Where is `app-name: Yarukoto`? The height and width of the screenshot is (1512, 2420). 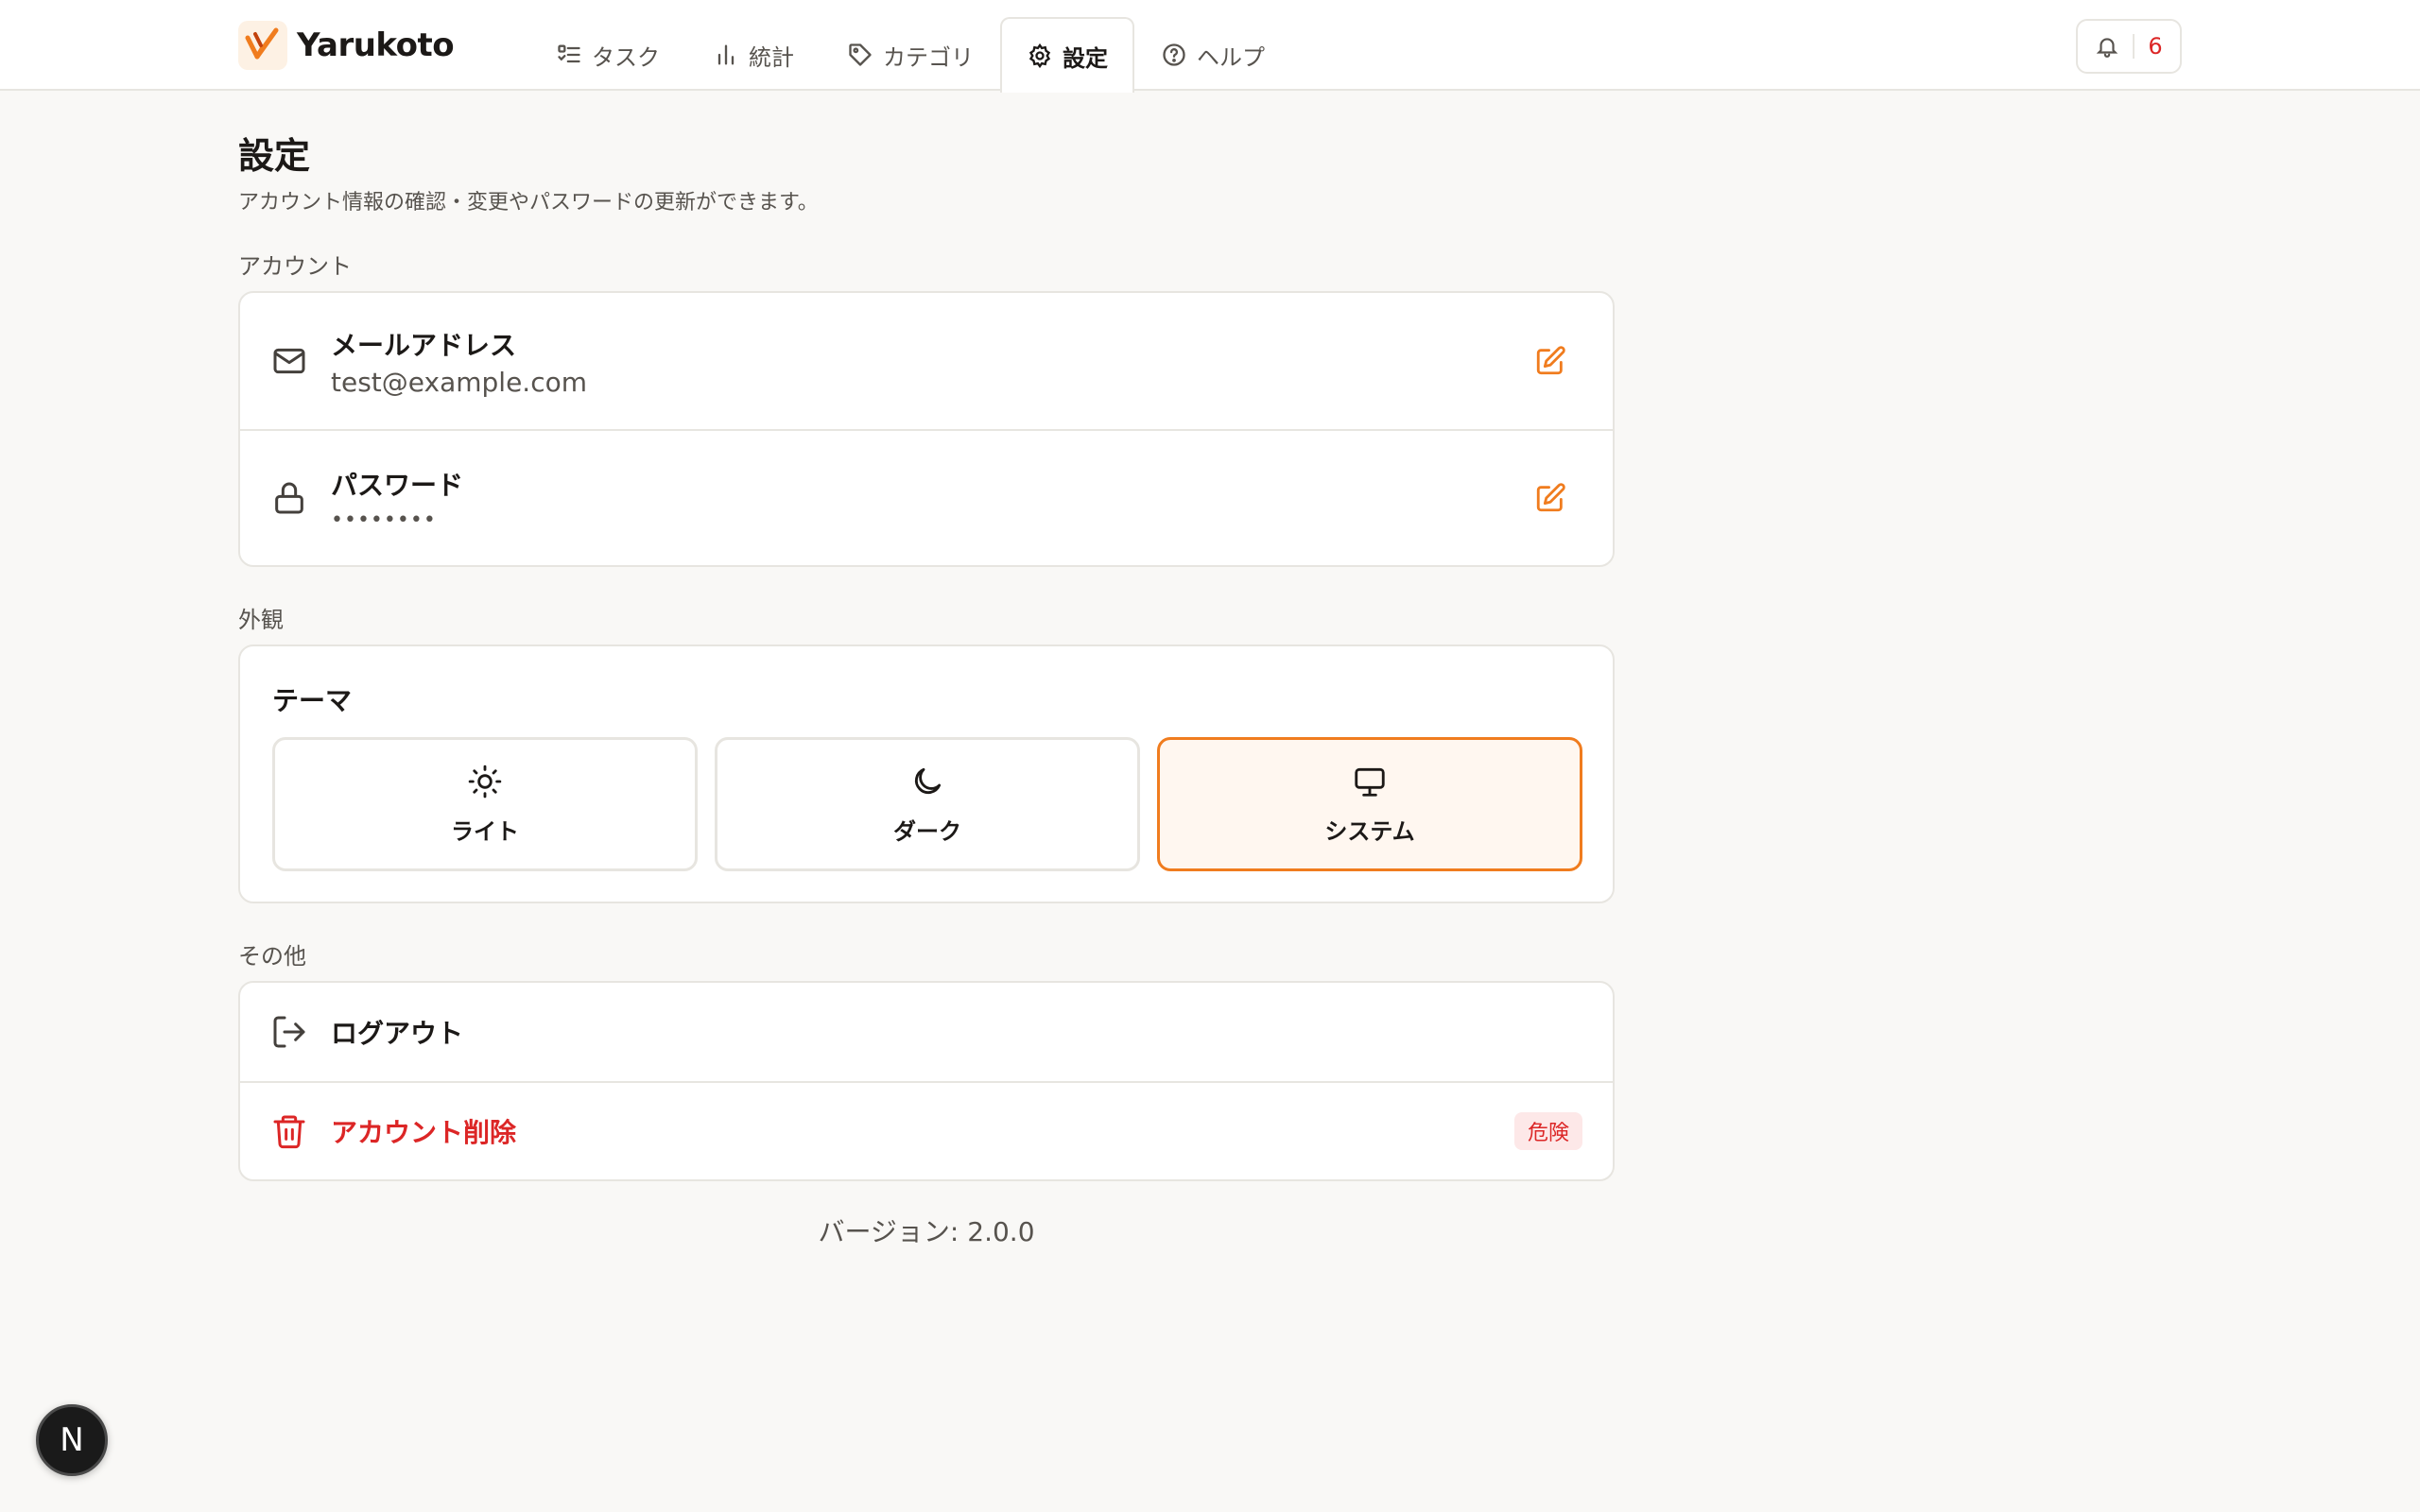
app-name: Yarukoto is located at coordinates (376, 45).